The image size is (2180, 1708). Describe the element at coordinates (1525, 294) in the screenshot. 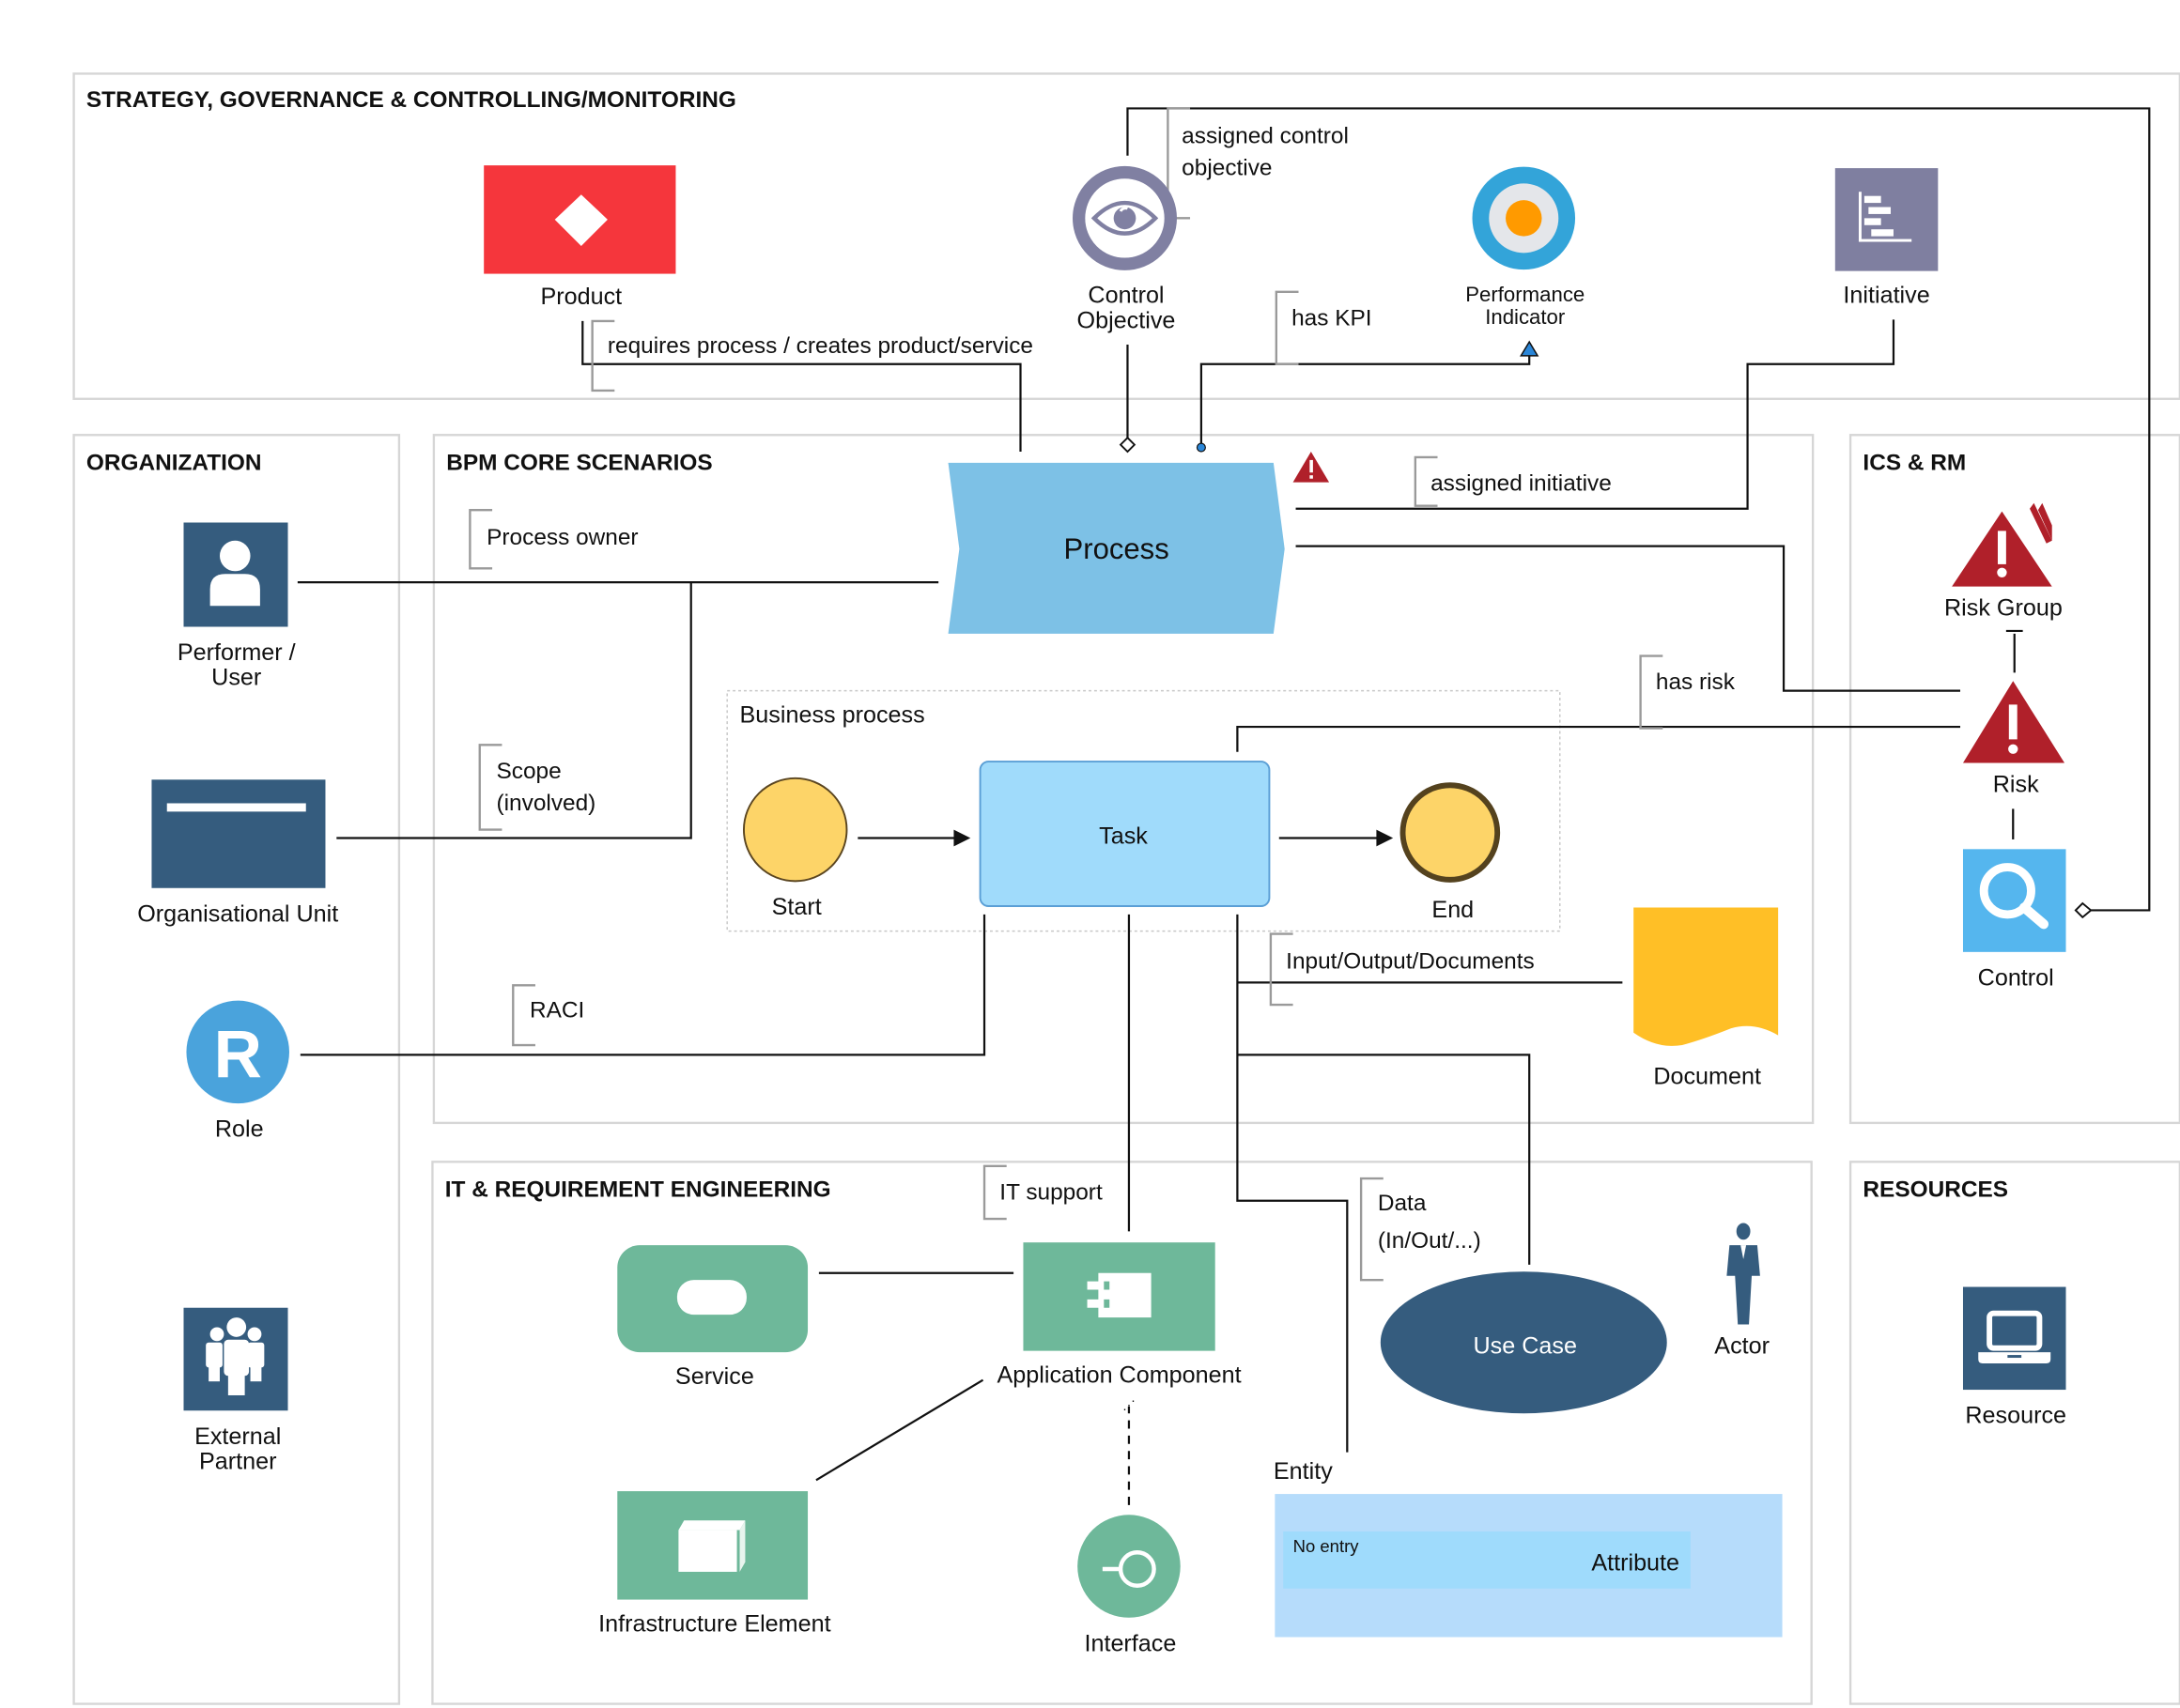

I see `performance-indicator-label-1: Performance` at that location.